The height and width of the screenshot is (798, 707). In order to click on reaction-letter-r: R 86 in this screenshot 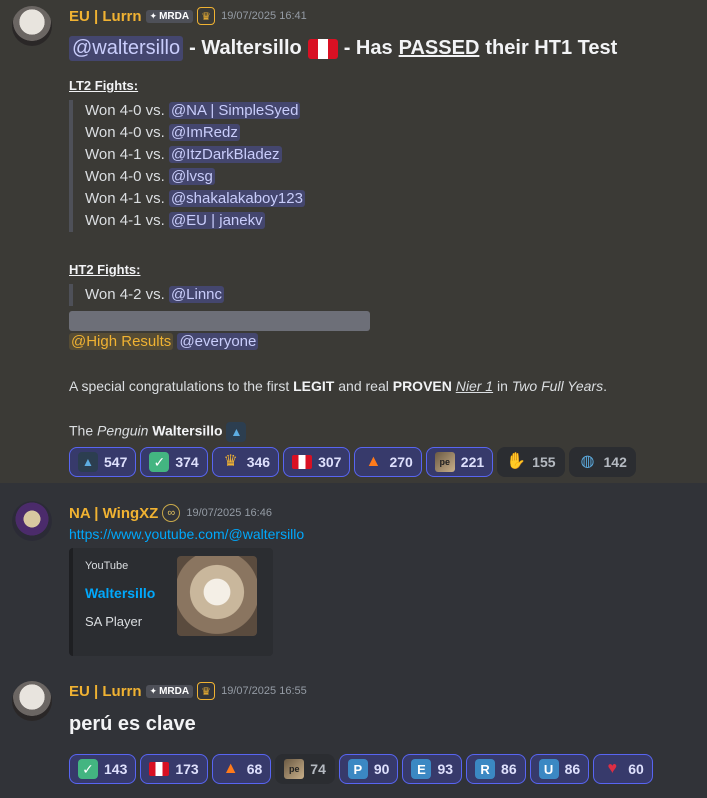, I will do `click(496, 769)`.